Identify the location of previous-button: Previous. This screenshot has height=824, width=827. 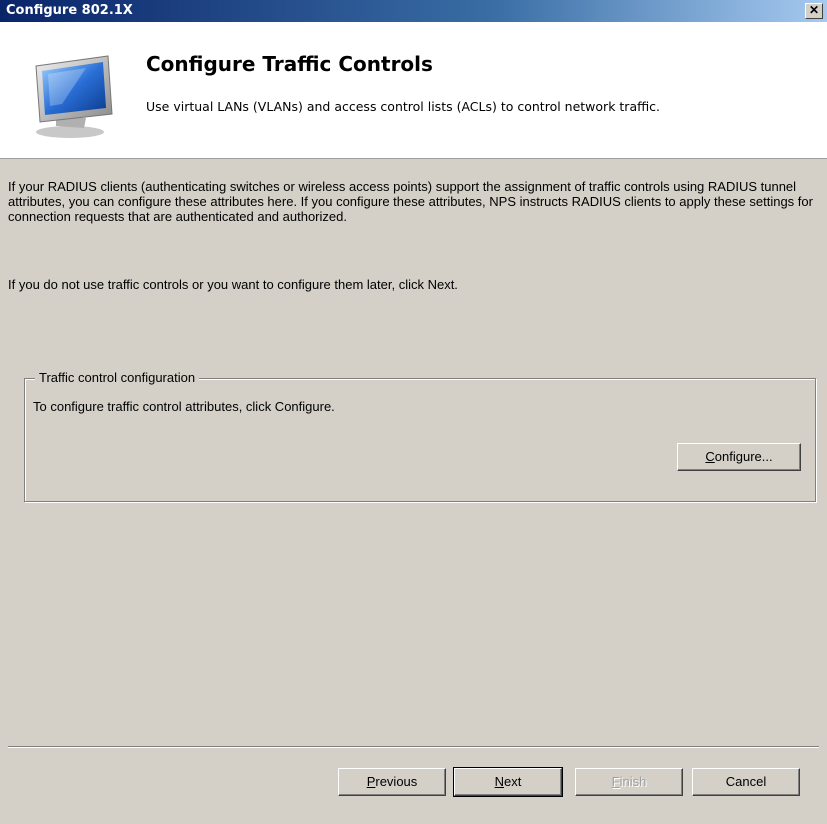
(392, 782).